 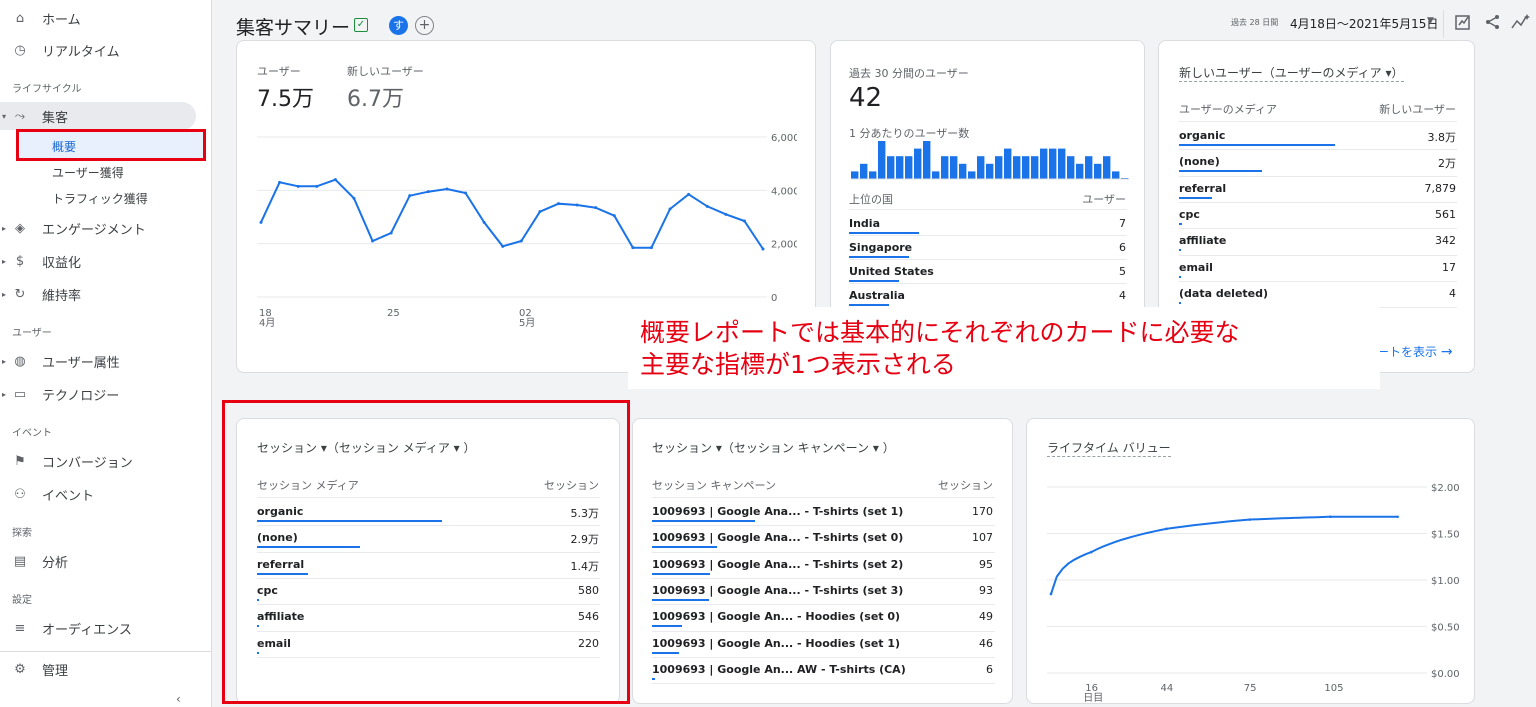 I want to click on ltv-data-point, so click(x=1250, y=519).